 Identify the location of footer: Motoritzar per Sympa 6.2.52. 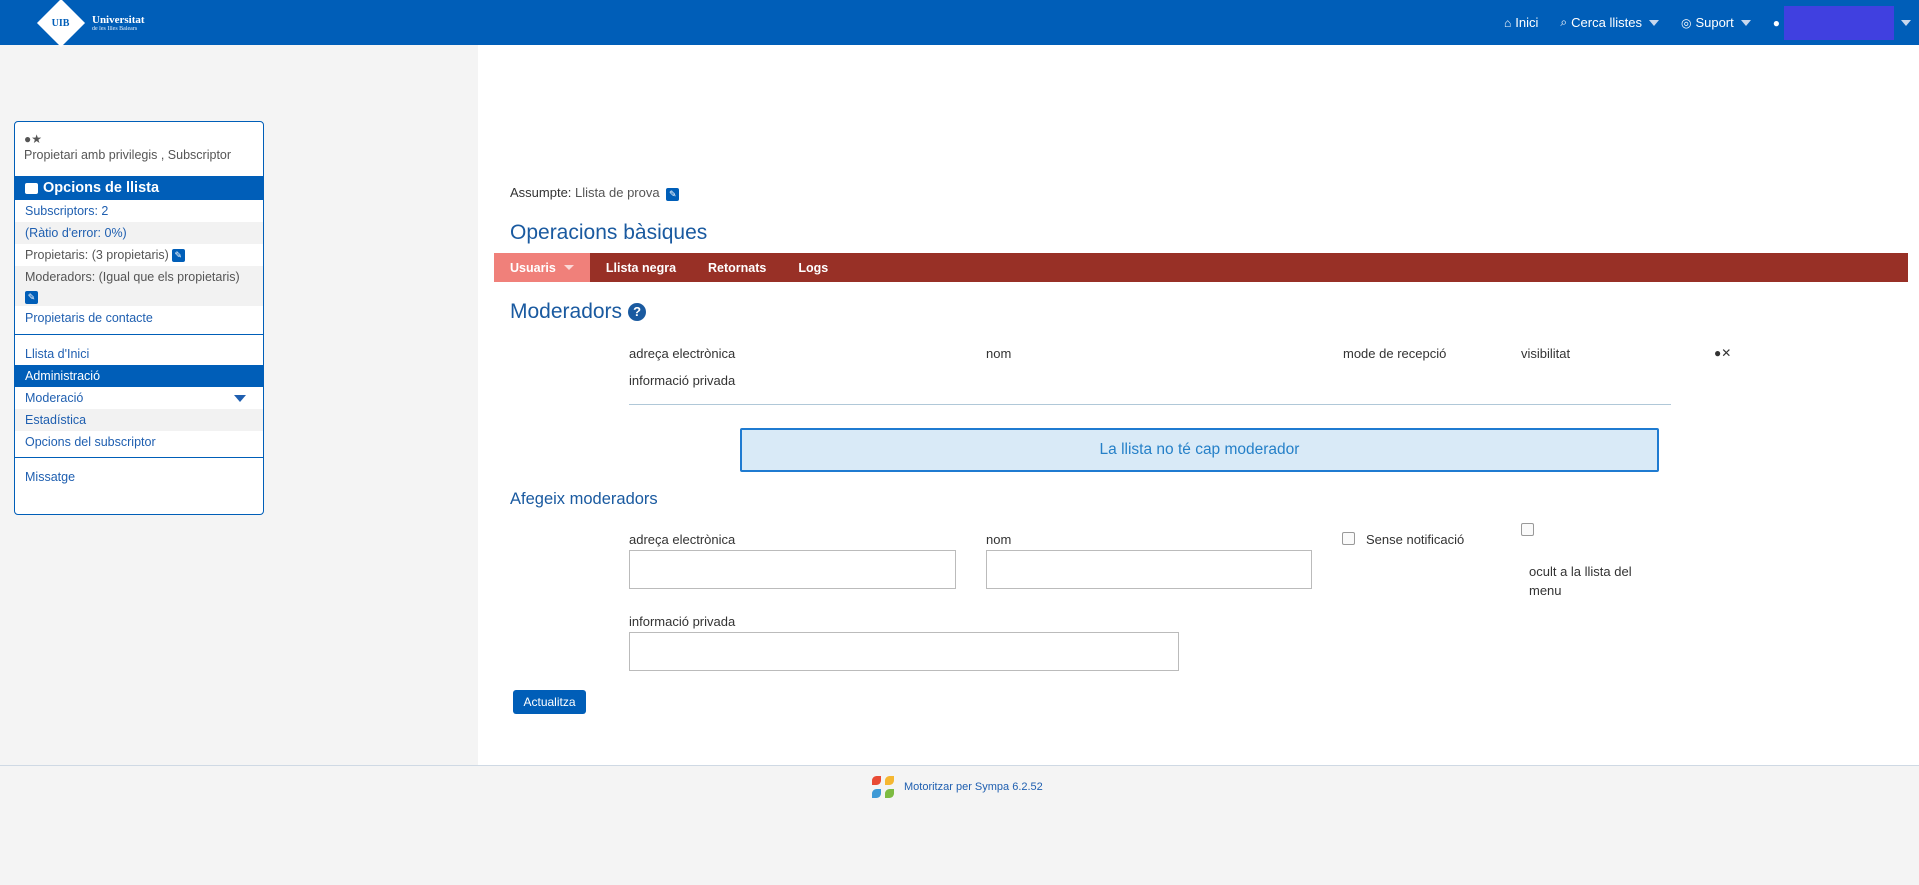
(957, 787).